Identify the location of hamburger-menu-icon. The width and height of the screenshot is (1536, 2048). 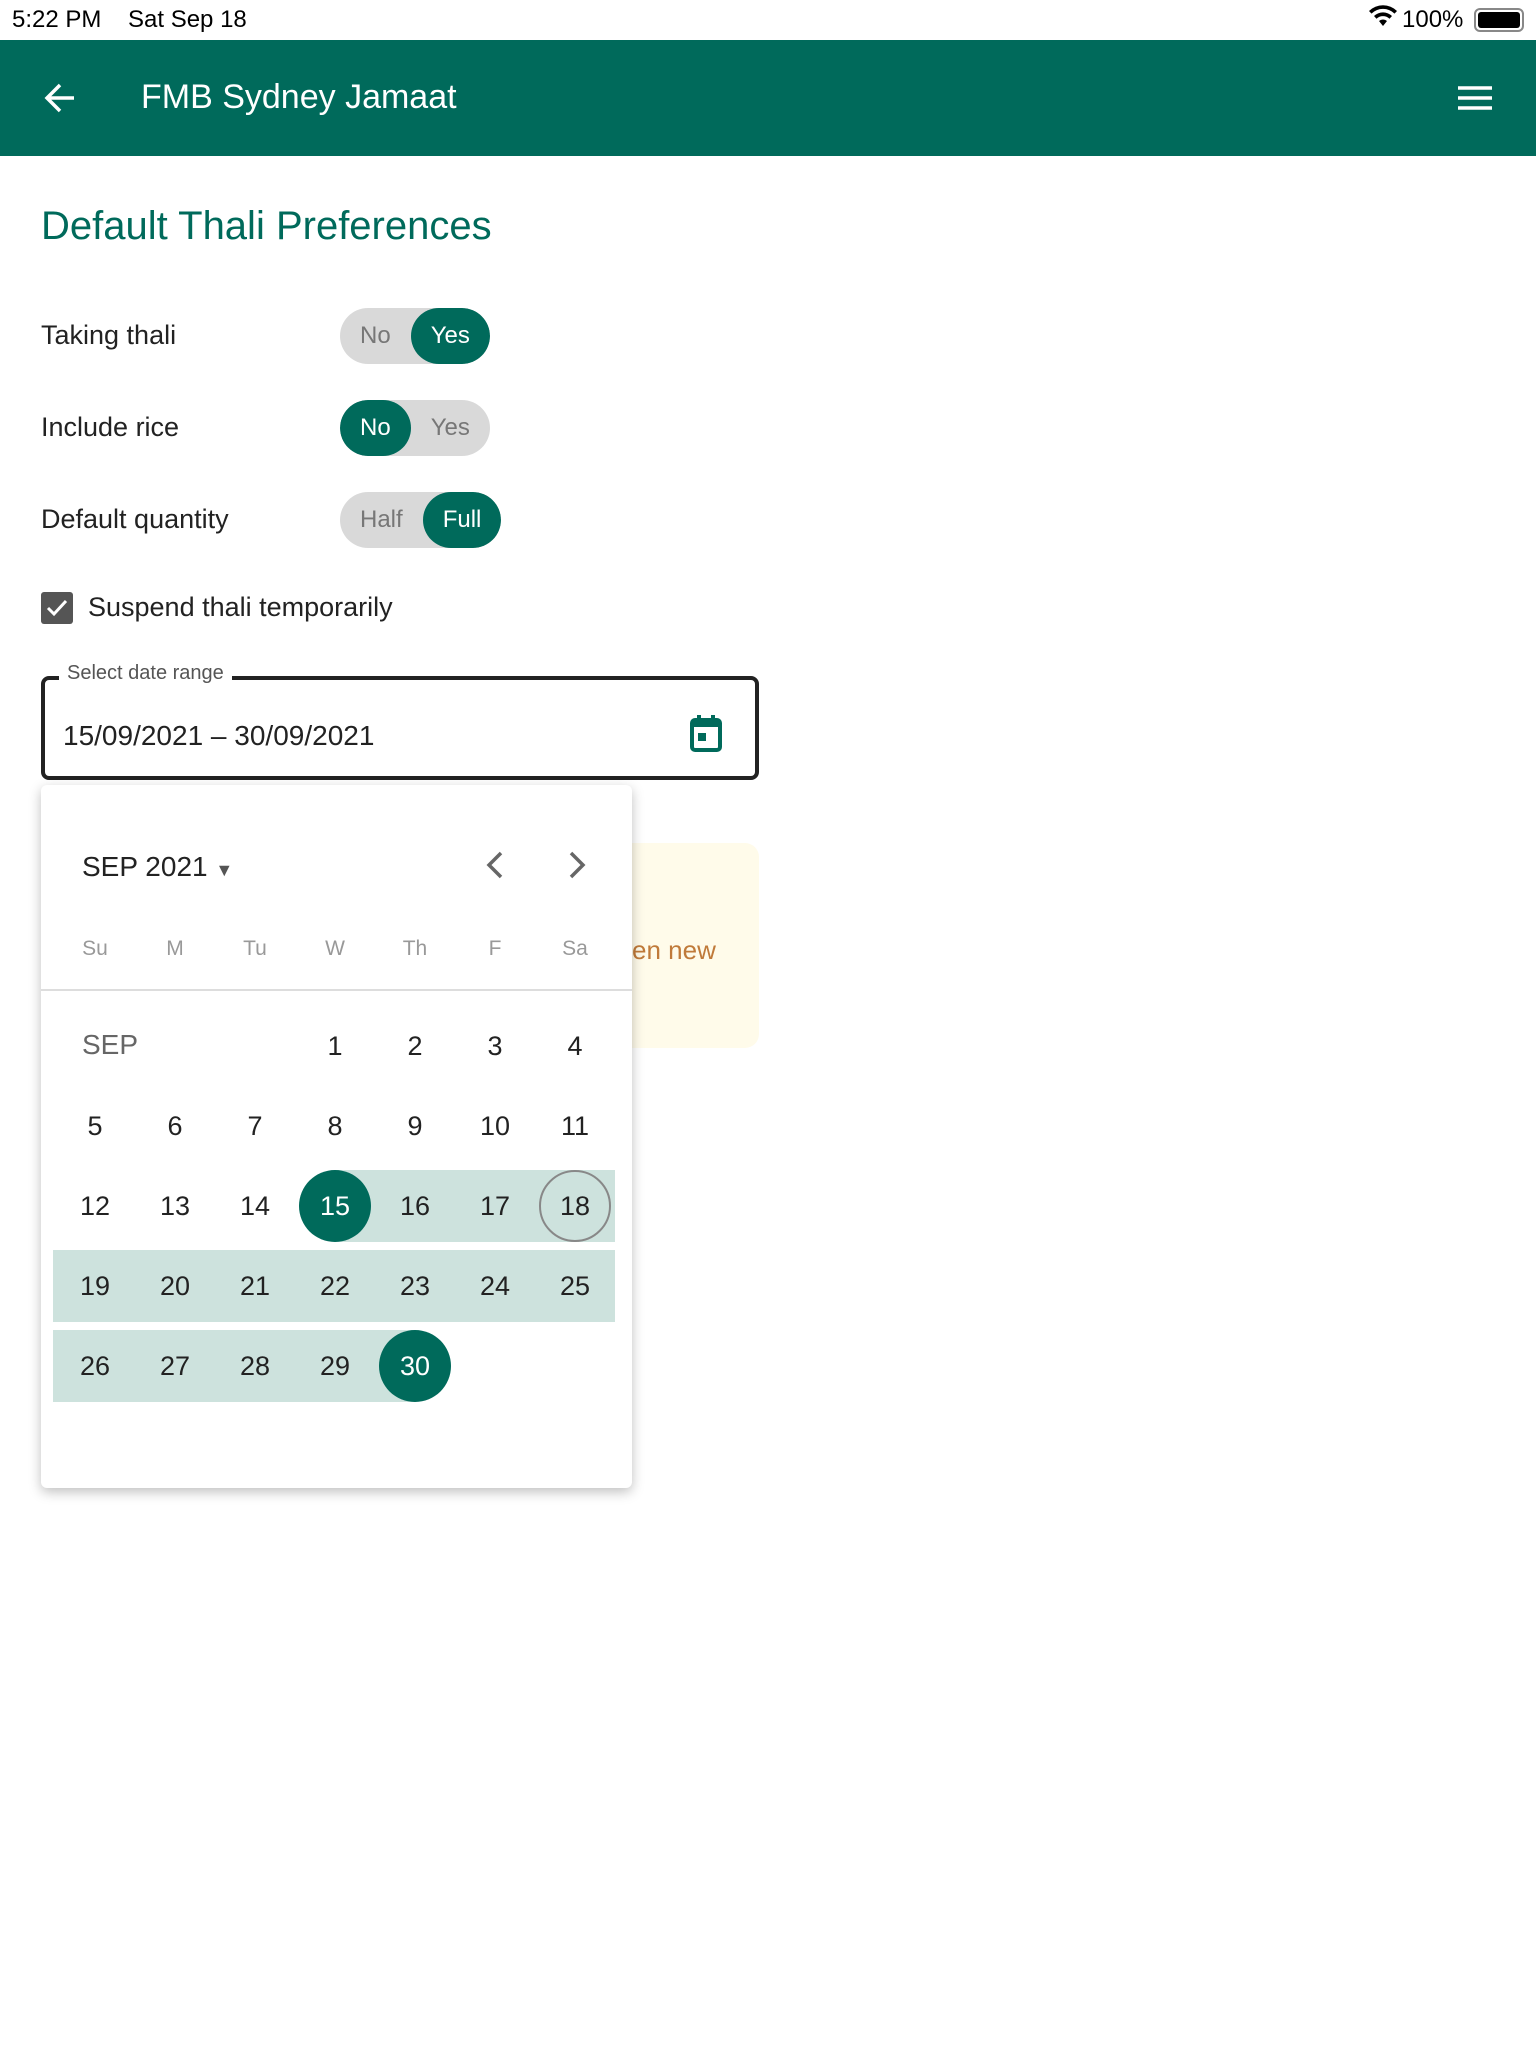
(1475, 100).